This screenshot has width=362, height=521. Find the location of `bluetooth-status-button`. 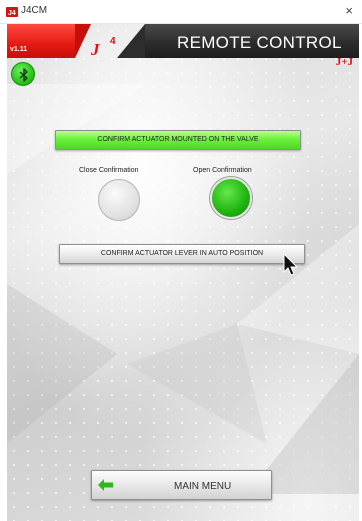

bluetooth-status-button is located at coordinates (23, 74).